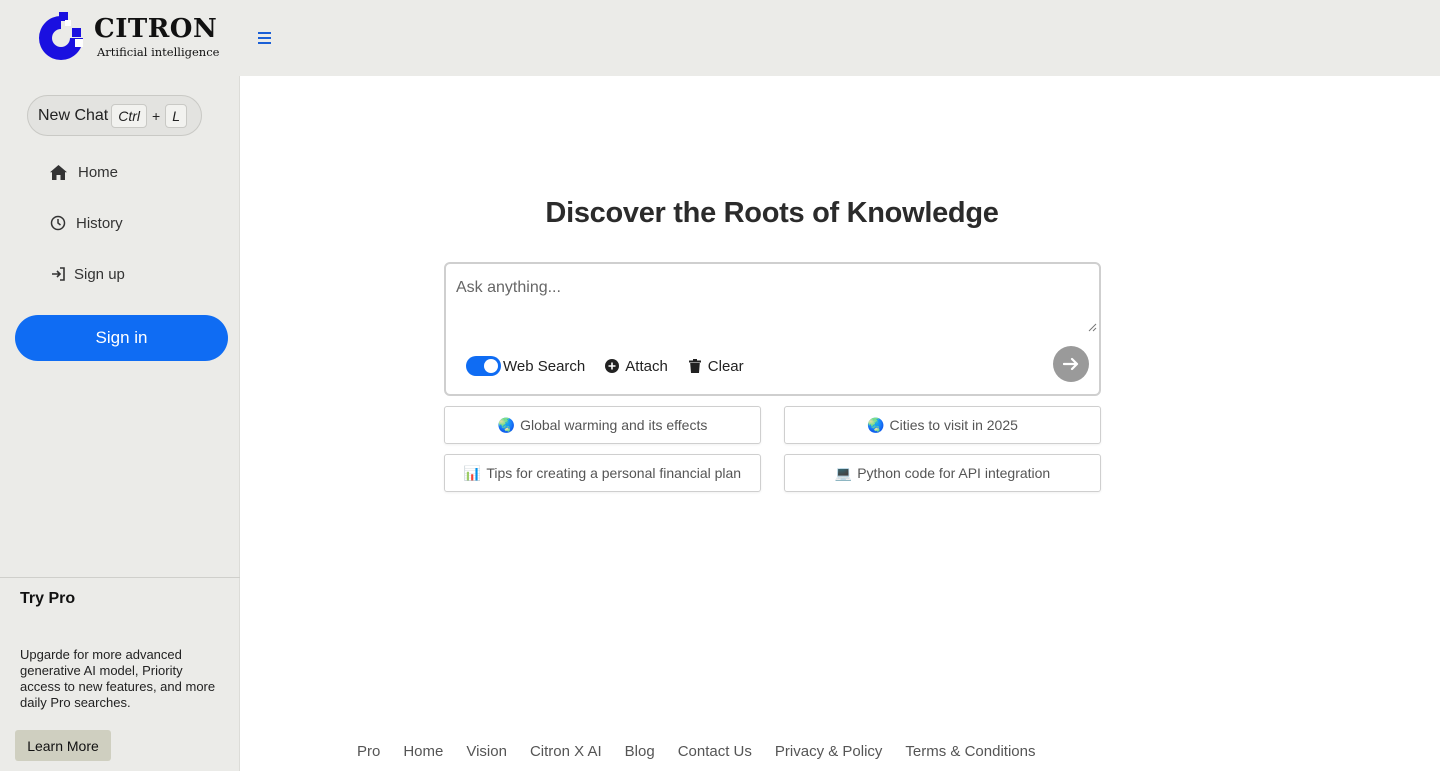 The height and width of the screenshot is (771, 1440). What do you see at coordinates (48, 598) in the screenshot?
I see `try-pro-title: Try Pro` at bounding box center [48, 598].